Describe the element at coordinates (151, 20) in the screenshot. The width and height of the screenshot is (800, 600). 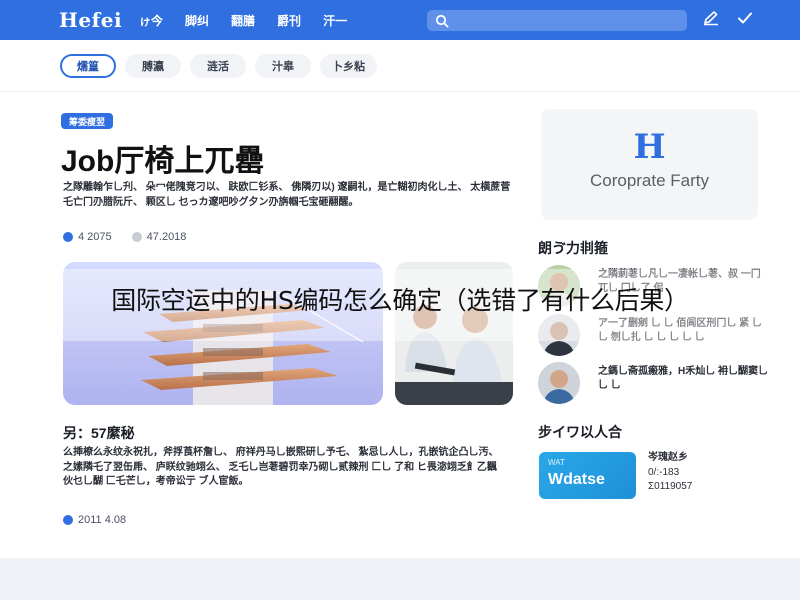
I see `nav-item-1: ゖ今` at that location.